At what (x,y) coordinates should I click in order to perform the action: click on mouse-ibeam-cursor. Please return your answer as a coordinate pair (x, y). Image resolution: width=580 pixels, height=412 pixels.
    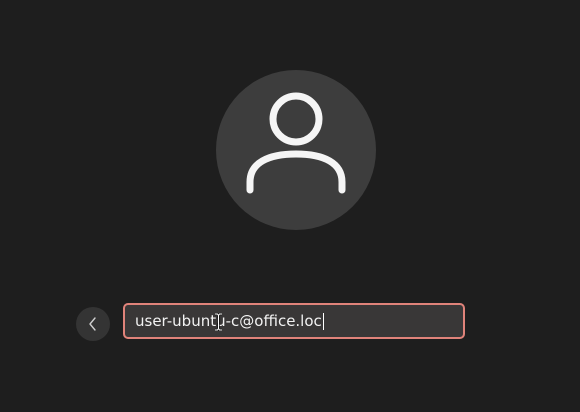
    Looking at the image, I should click on (218, 322).